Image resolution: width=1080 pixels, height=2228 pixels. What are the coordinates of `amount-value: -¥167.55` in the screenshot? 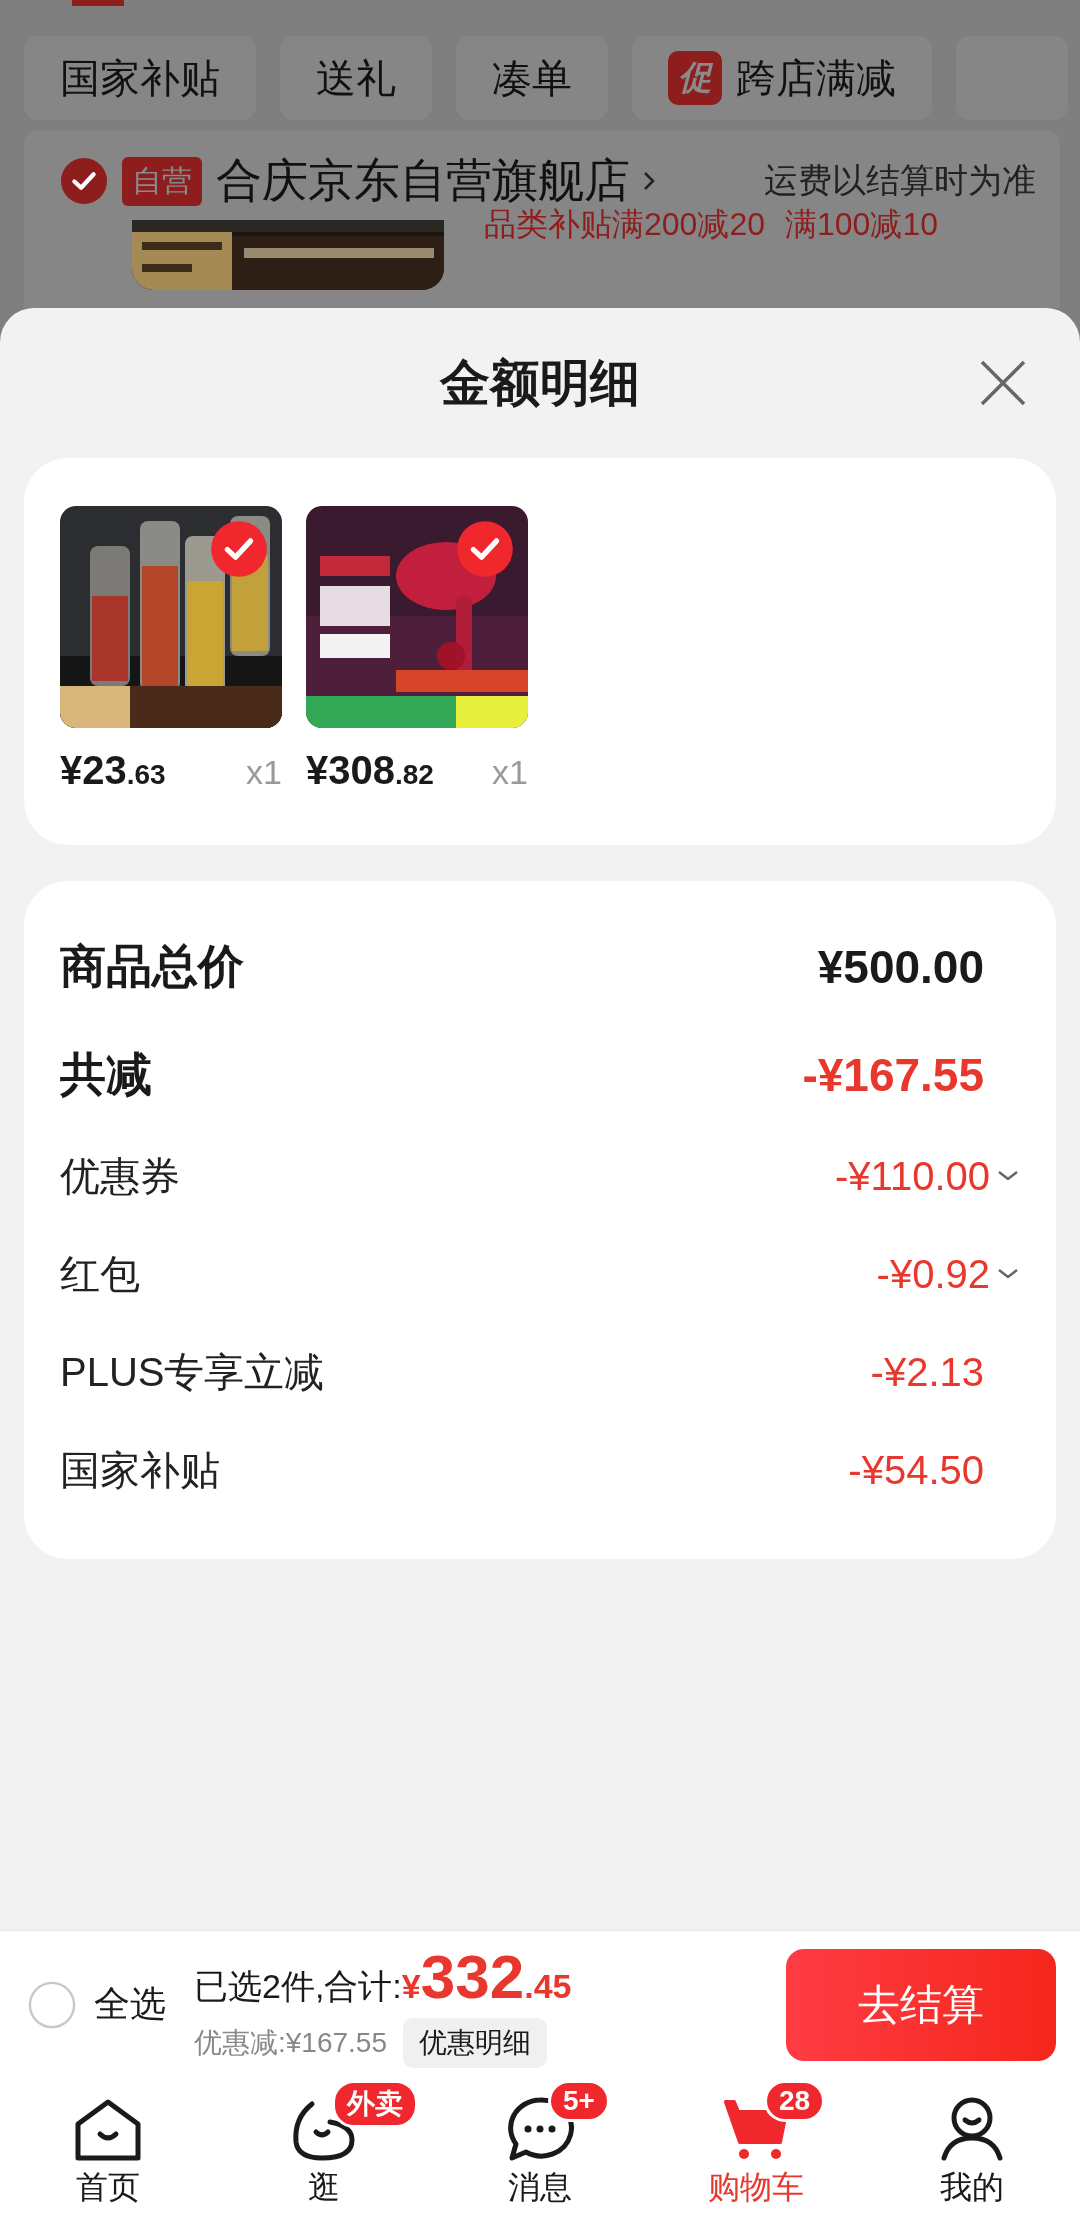 It's located at (893, 1075).